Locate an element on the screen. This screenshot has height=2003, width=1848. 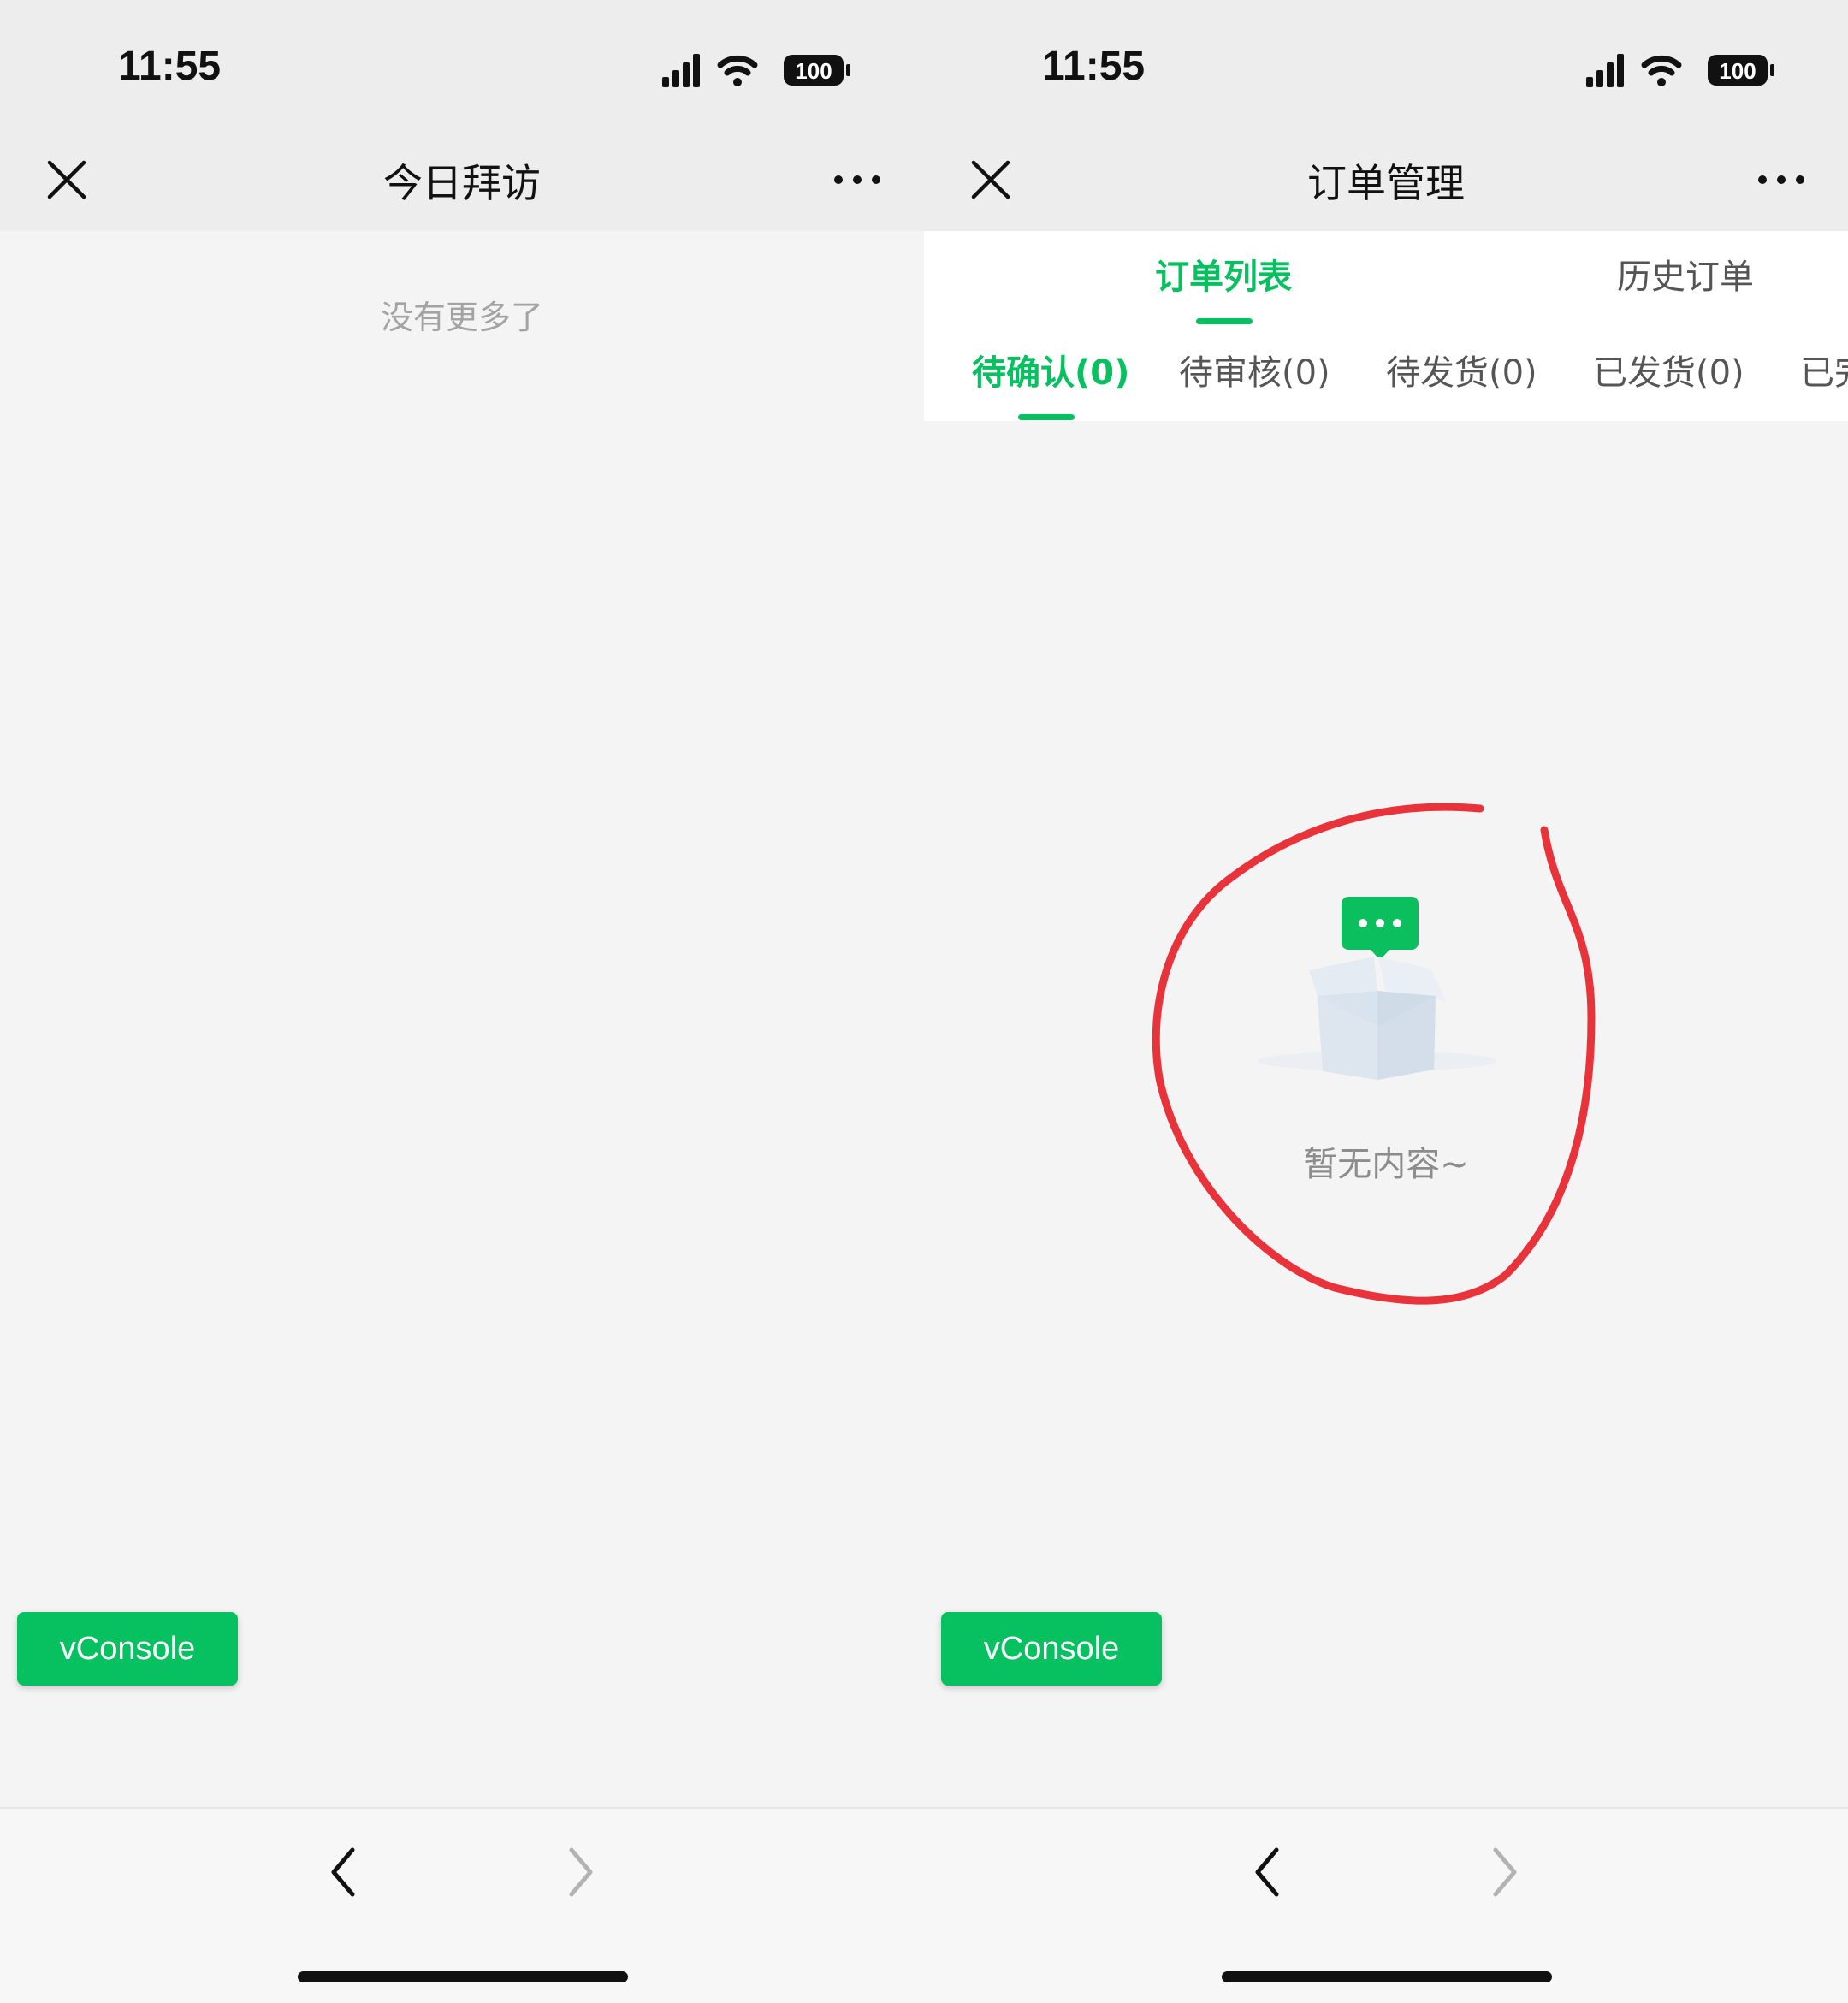
page-title: 今日拜访 is located at coordinates (462, 183).